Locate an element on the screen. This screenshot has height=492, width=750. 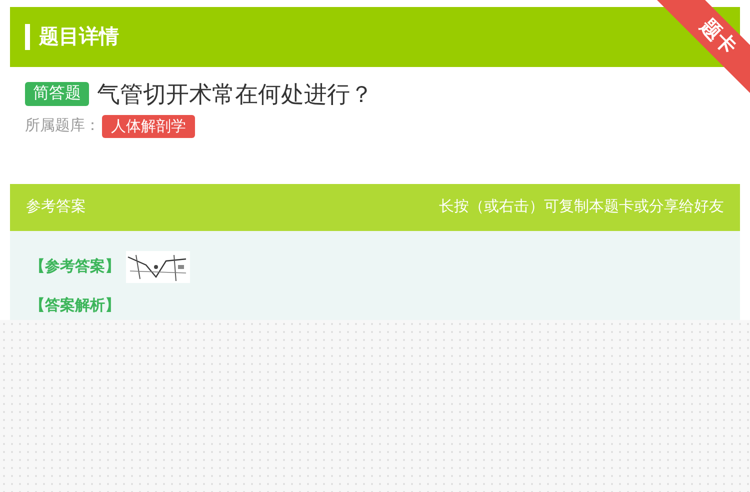
analysis-label: 【答案解析】 is located at coordinates (75, 306).